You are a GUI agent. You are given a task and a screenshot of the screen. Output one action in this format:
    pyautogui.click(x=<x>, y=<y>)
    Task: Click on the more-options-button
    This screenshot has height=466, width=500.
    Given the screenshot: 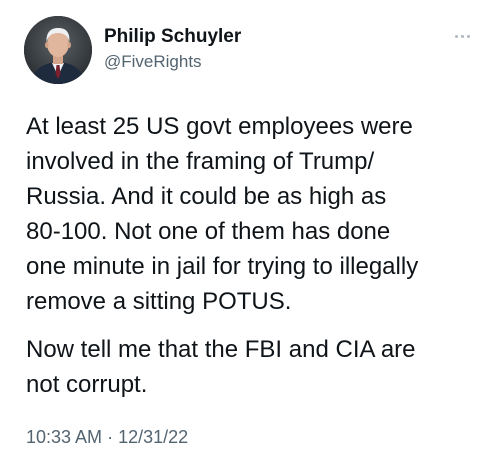 What is the action you would take?
    pyautogui.click(x=462, y=36)
    